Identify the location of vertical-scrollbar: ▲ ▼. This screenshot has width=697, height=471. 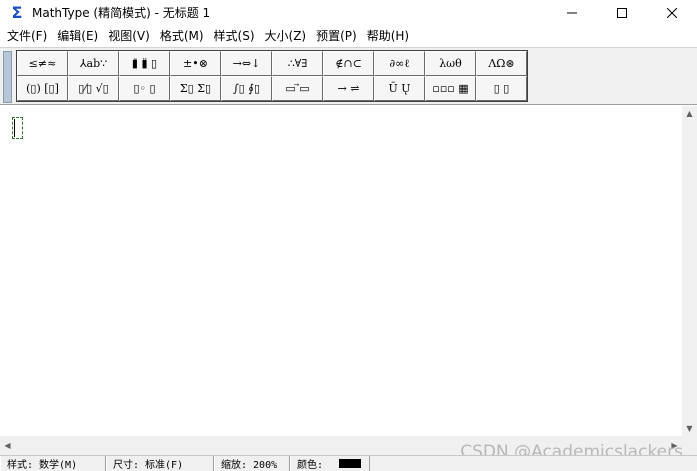
(689, 271).